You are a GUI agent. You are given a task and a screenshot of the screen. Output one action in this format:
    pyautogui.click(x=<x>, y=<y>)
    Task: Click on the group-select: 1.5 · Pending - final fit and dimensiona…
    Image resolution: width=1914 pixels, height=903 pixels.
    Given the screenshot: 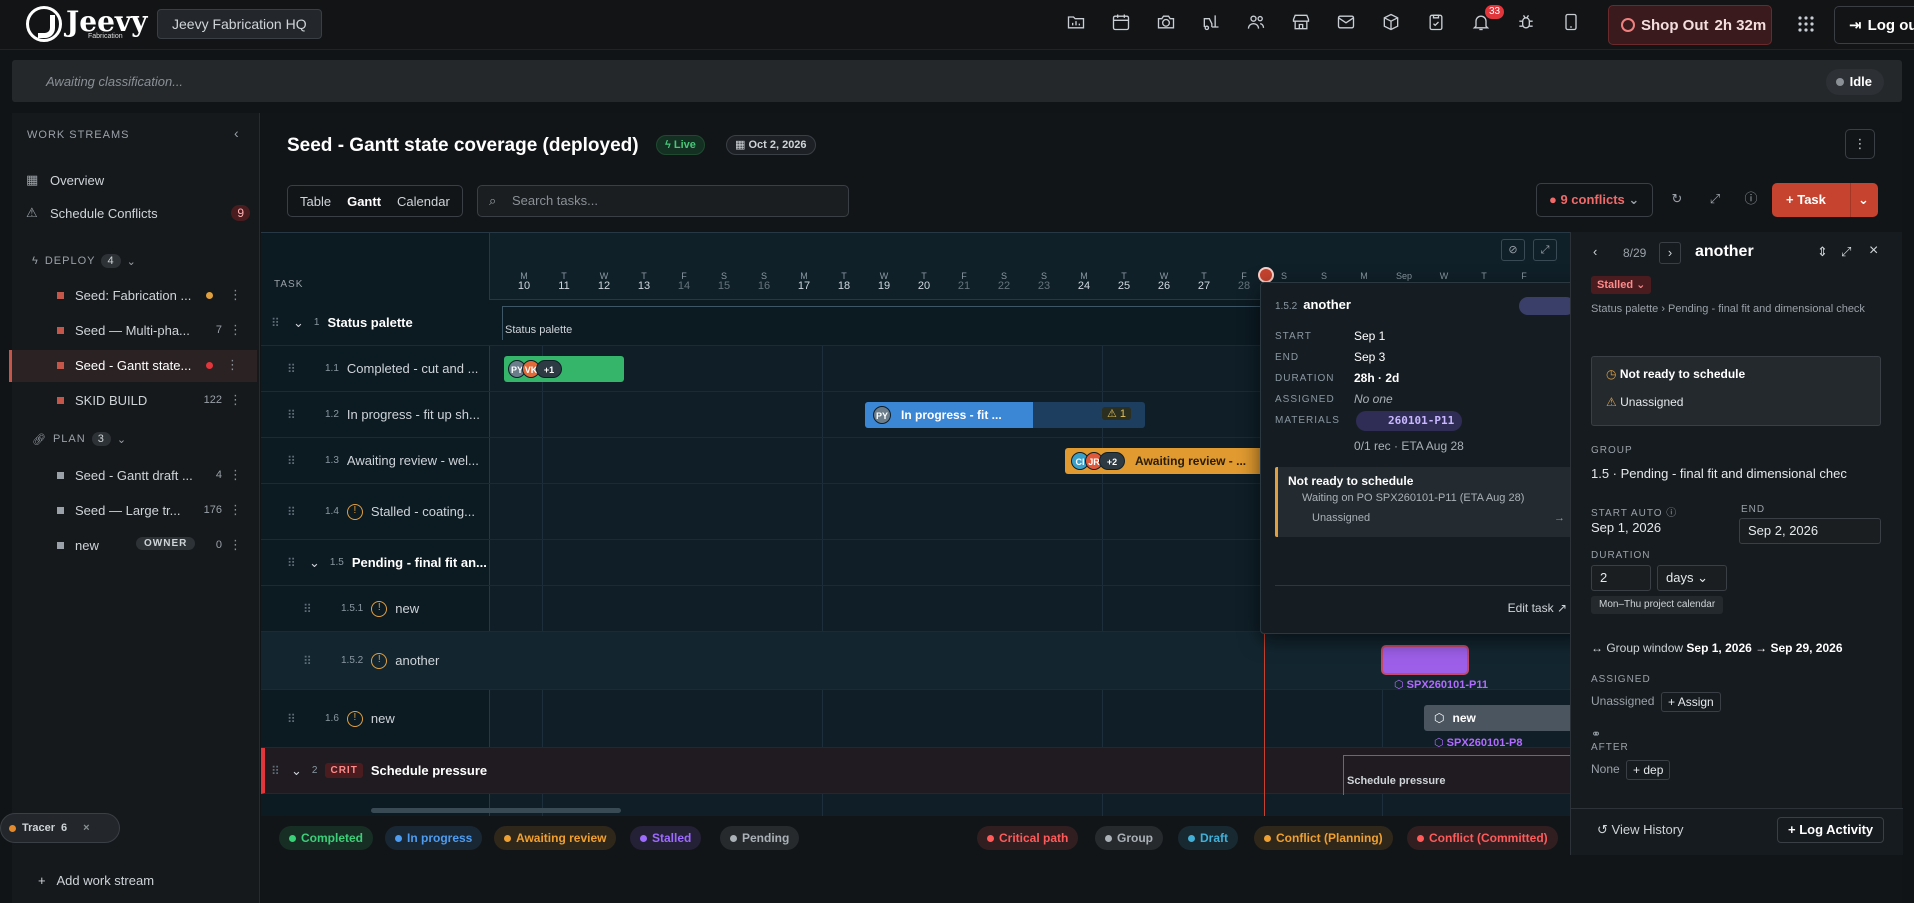 What is the action you would take?
    pyautogui.click(x=1736, y=475)
    